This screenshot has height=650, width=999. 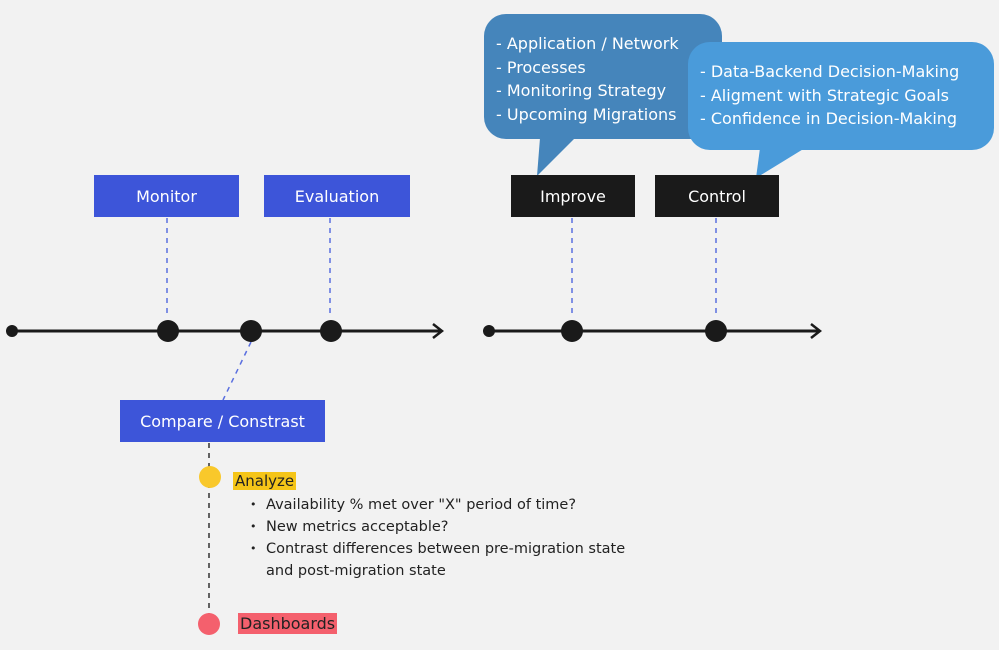 I want to click on phase-improve: Improve, so click(x=573, y=196).